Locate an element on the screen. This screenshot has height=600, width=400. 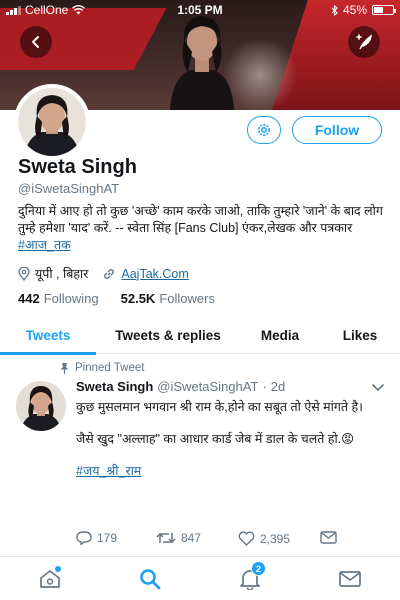
compose-tweet-button is located at coordinates (364, 42).